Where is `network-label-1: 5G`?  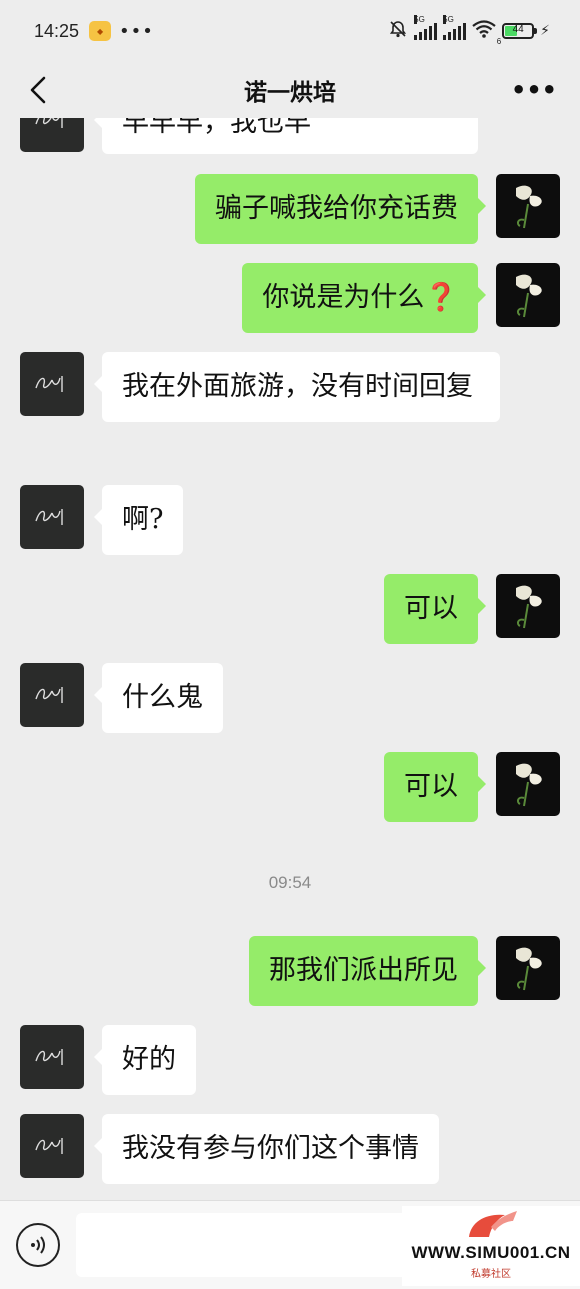 network-label-1: 5G is located at coordinates (419, 19).